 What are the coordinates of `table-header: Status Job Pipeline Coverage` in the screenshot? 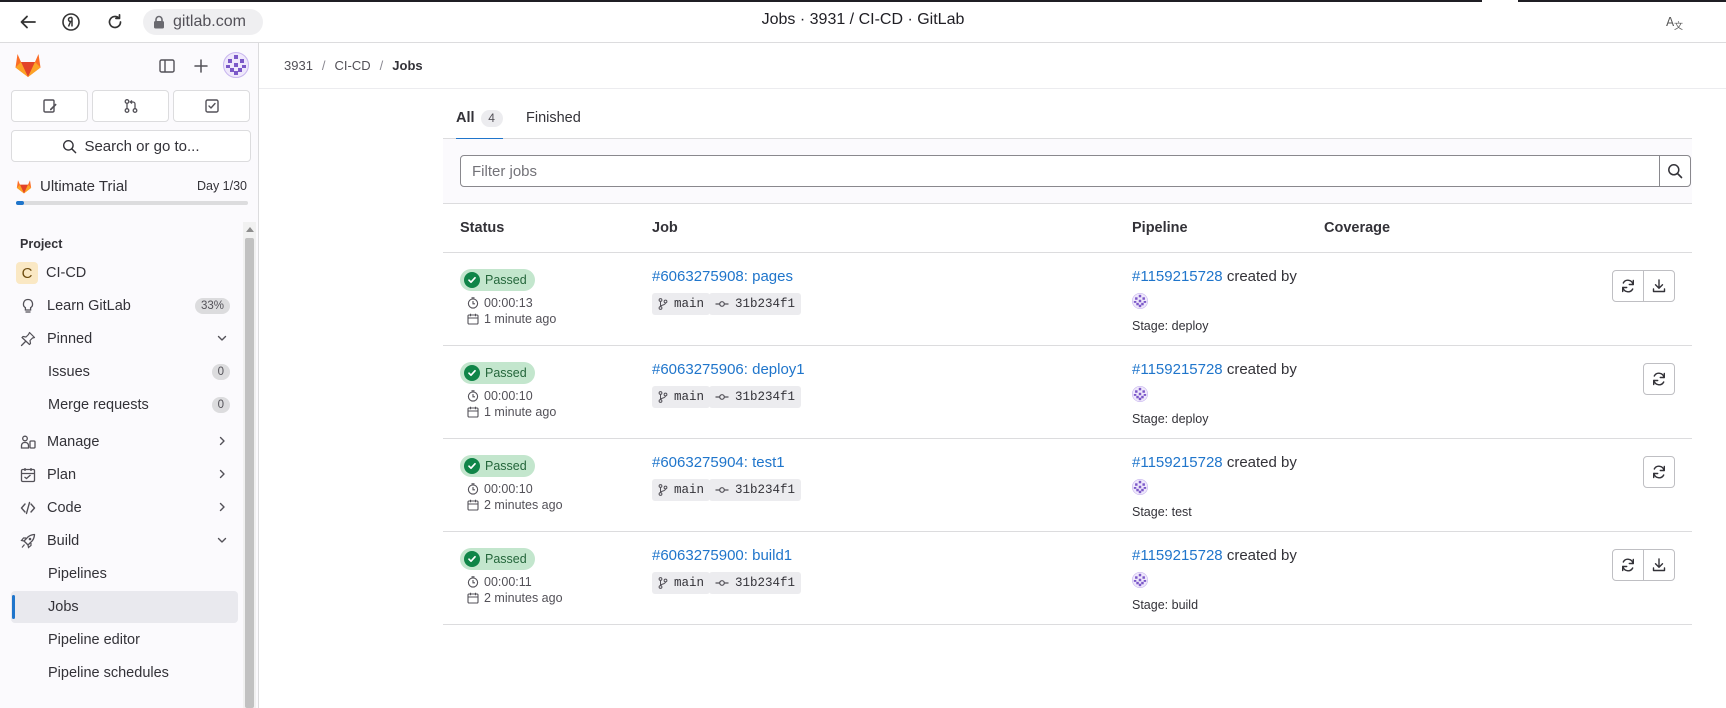 It's located at (1067, 228).